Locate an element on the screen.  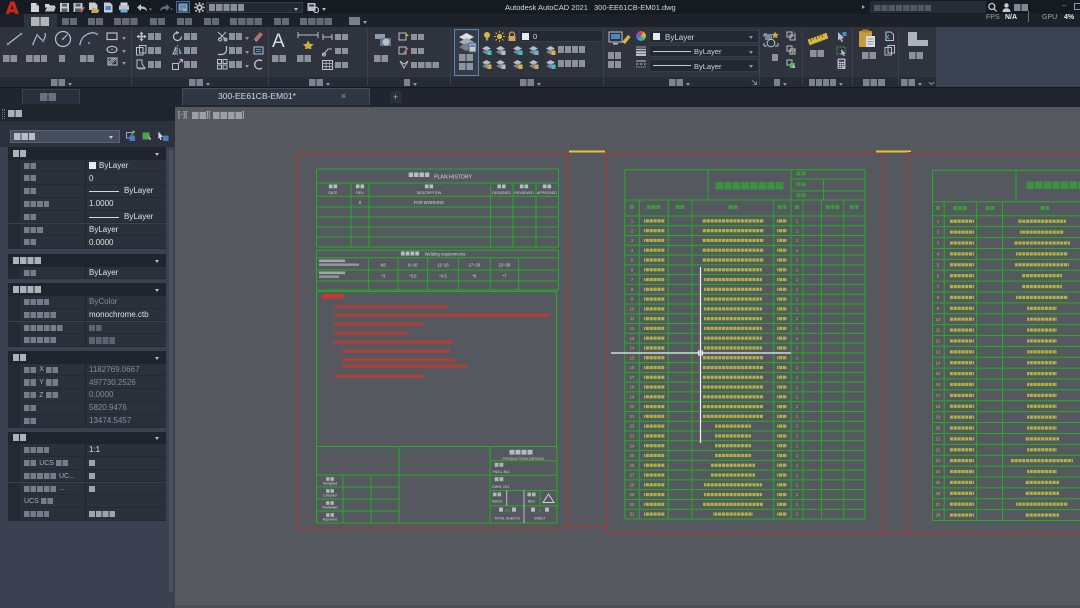
svg-text: *4.5 is located at coordinates (443, 276).